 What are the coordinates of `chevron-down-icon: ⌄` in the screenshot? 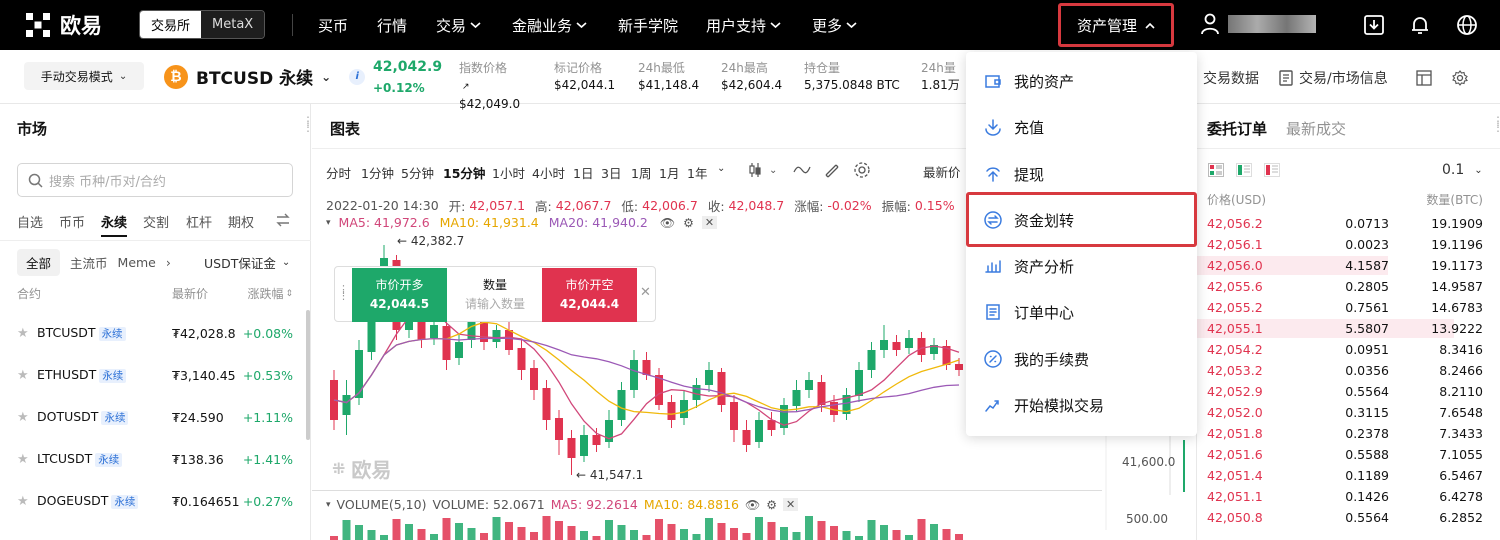 It's located at (773, 170).